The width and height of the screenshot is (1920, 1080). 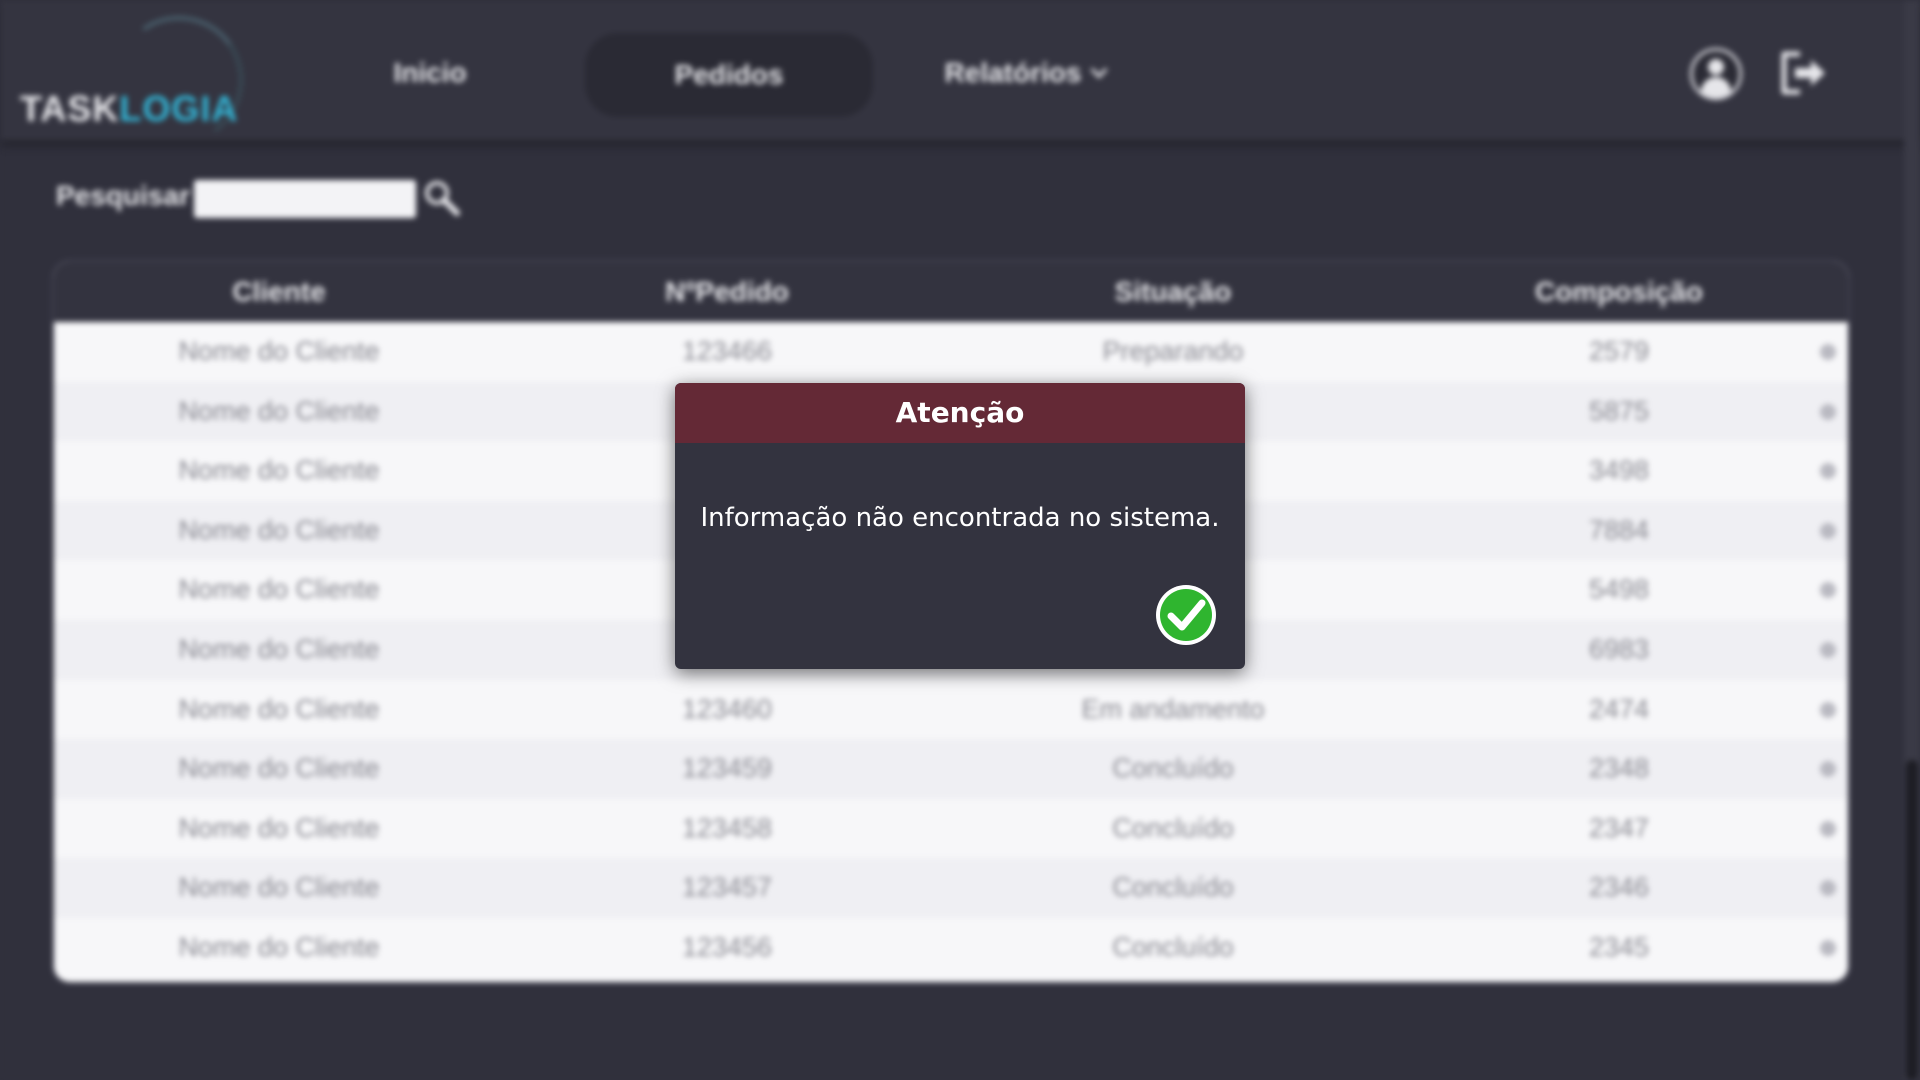 What do you see at coordinates (1619, 470) in the screenshot?
I see `cell-composicao: 3498` at bounding box center [1619, 470].